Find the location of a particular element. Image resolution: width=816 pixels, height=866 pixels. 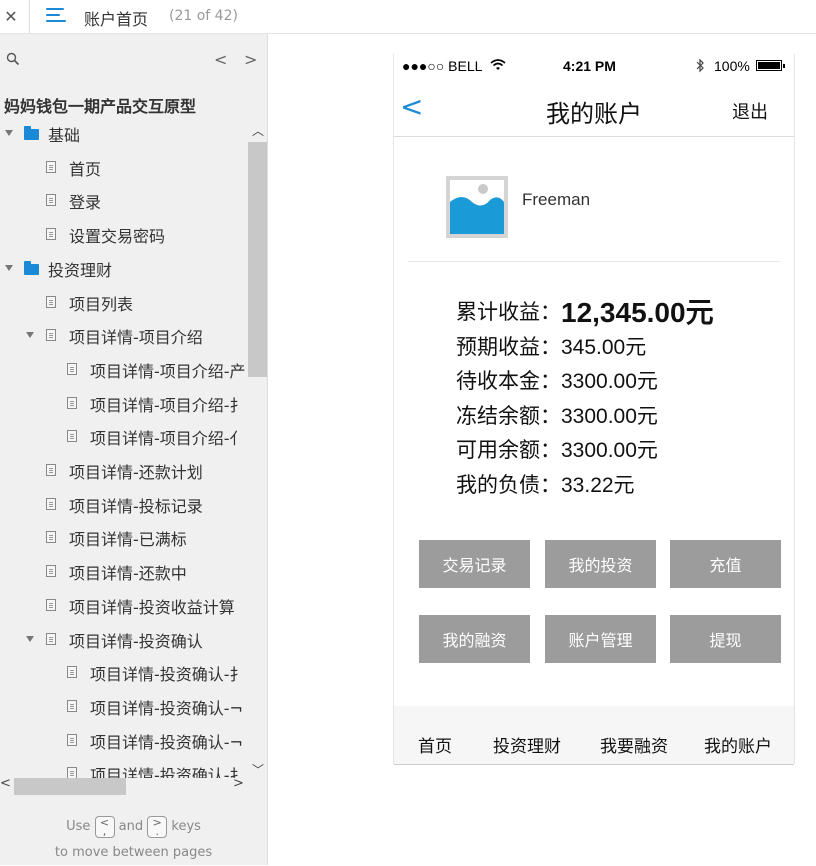

my-investments-button: 我的投资 is located at coordinates (600, 564).